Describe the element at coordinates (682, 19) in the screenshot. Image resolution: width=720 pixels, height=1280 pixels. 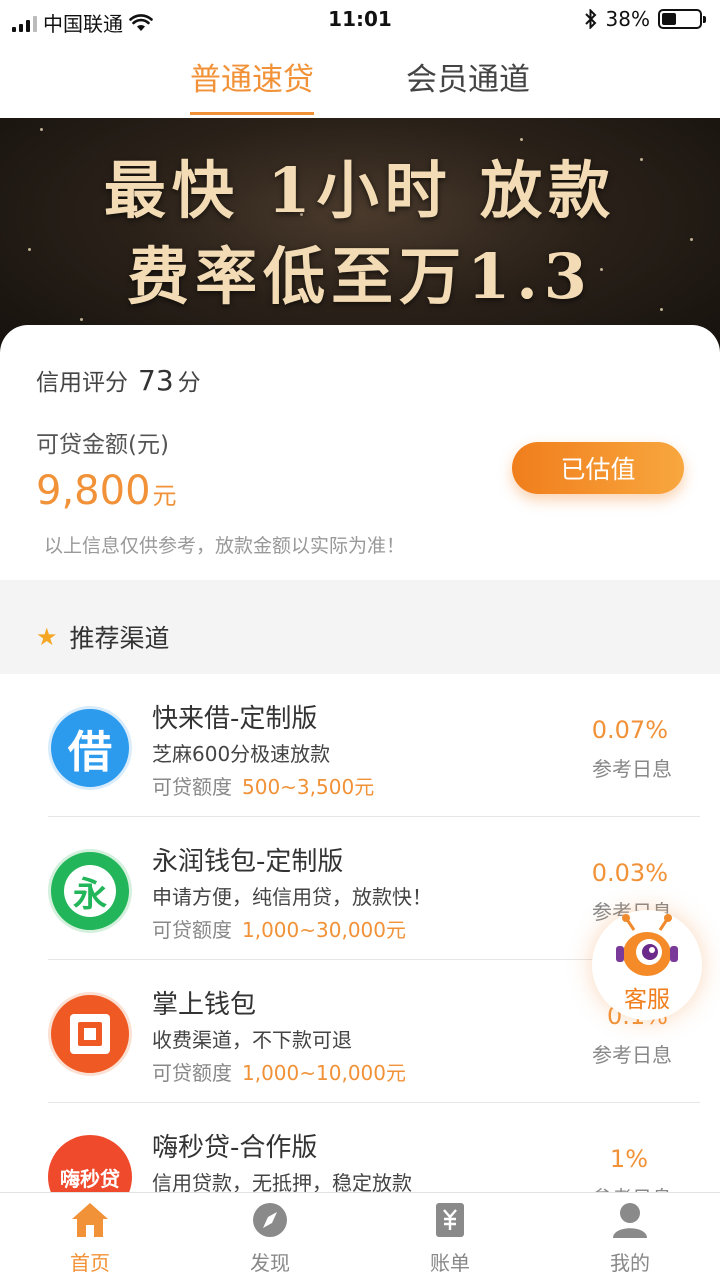
I see `battery-icon` at that location.